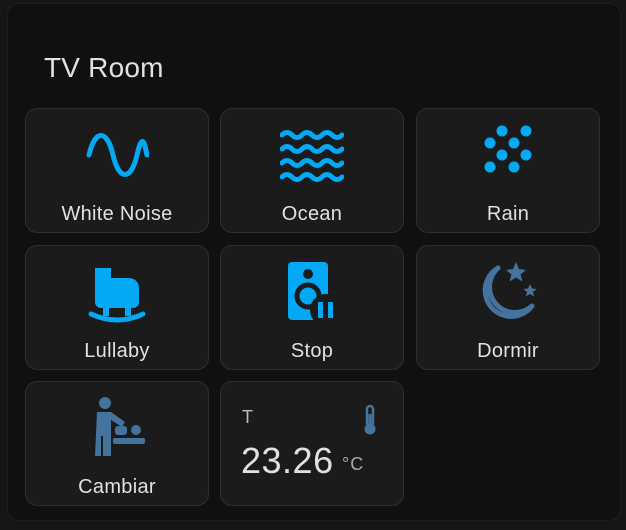 This screenshot has width=626, height=530. What do you see at coordinates (508, 351) in the screenshot?
I see `tile-label: Dormir` at bounding box center [508, 351].